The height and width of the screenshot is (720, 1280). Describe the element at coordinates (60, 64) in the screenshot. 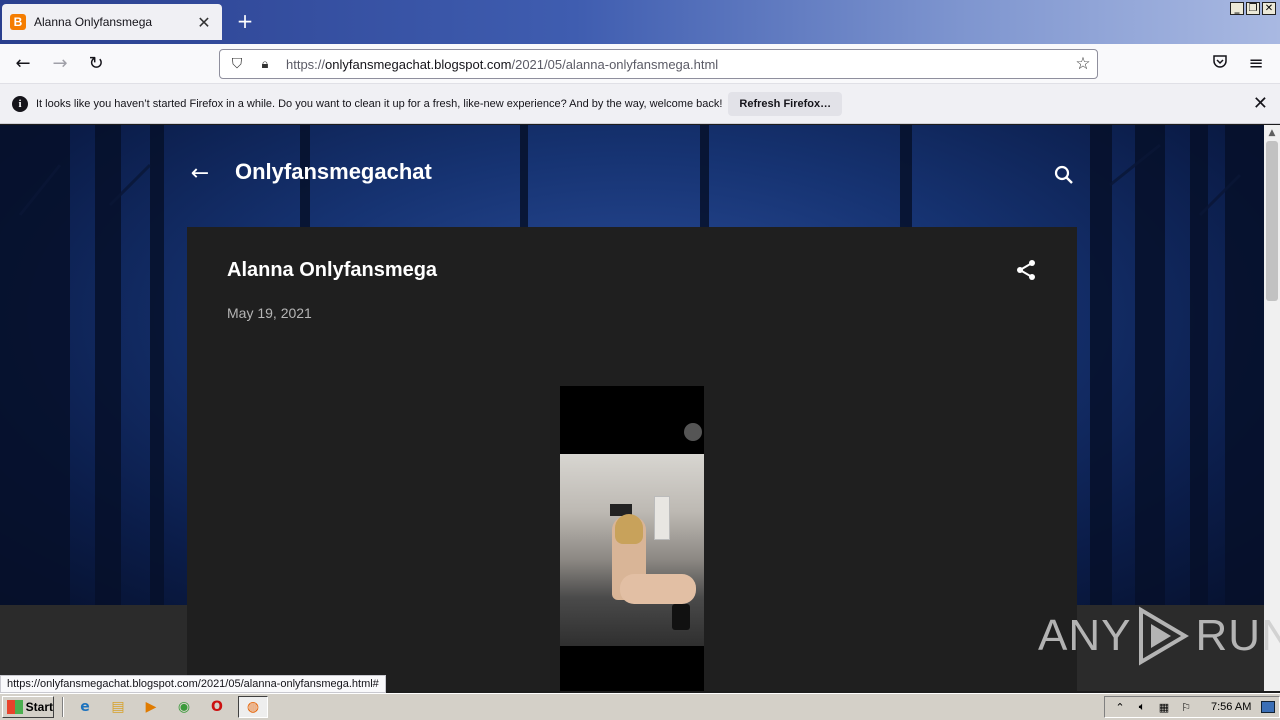

I see `forward-arrow-icon: →` at that location.